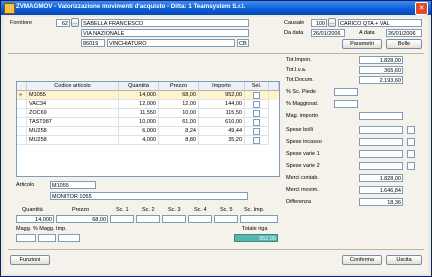 The width and height of the screenshot is (432, 277). I want to click on maggiorat-field, so click(346, 104).